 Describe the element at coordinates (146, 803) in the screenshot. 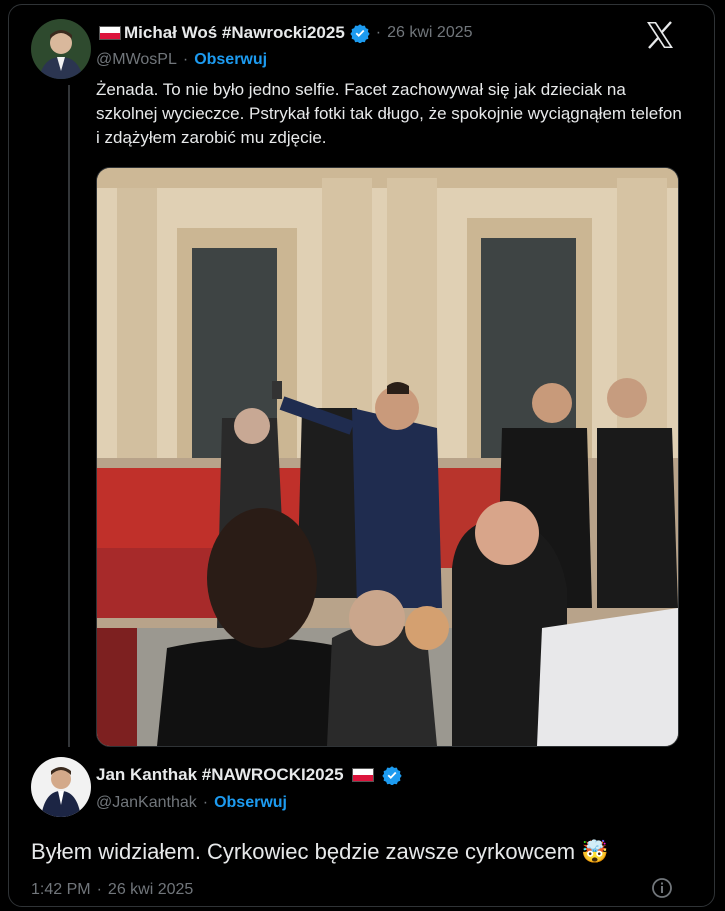

I see `reply-author-handle: @JanKanthak` at that location.